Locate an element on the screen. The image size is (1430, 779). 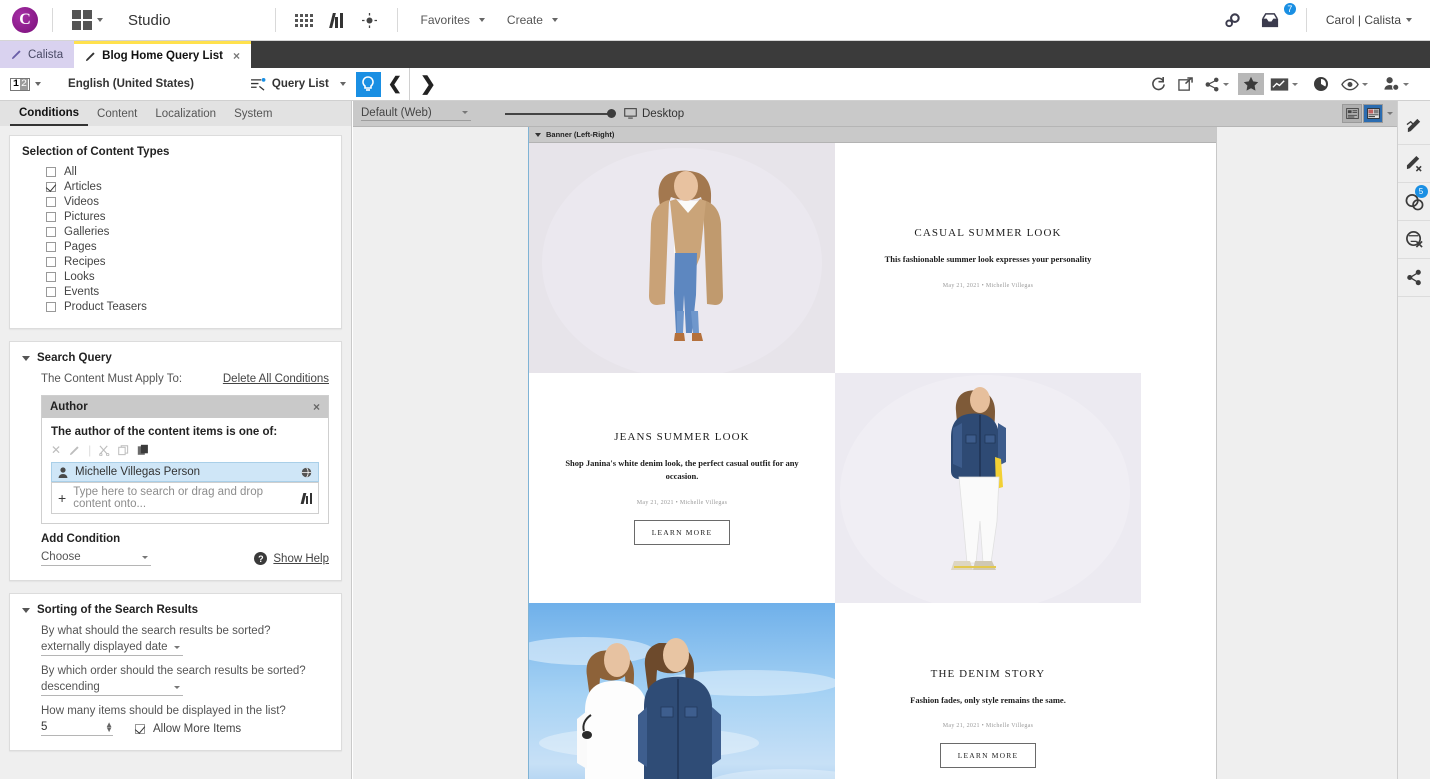
settings-button is located at coordinates (1232, 20).